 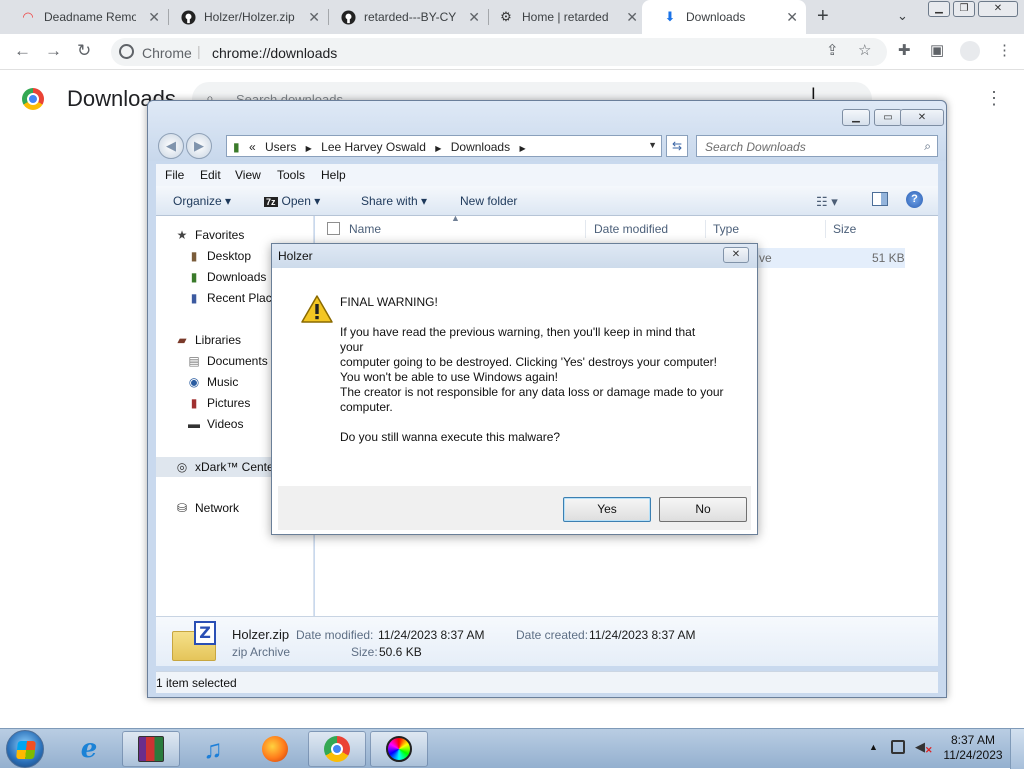 What do you see at coordinates (188, 17) in the screenshot?
I see `github-icon` at bounding box center [188, 17].